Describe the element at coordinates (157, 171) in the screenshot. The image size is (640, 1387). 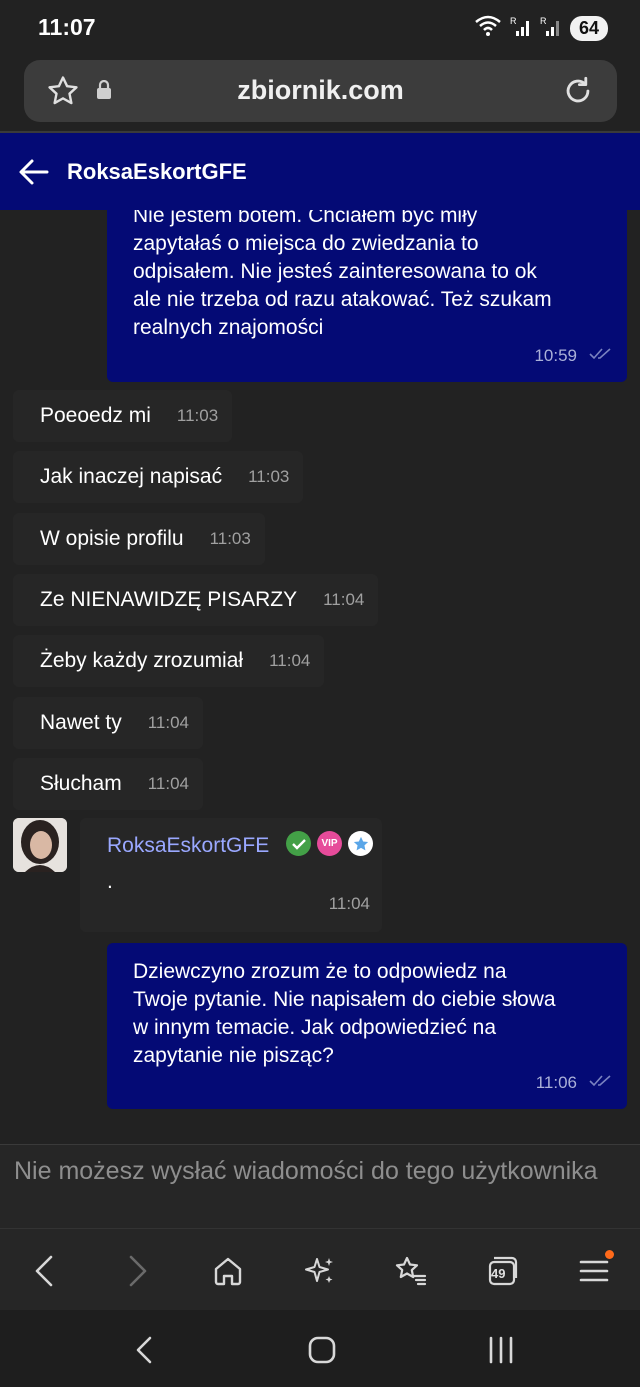
I see `chat-title: RoksaEskortGFE` at that location.